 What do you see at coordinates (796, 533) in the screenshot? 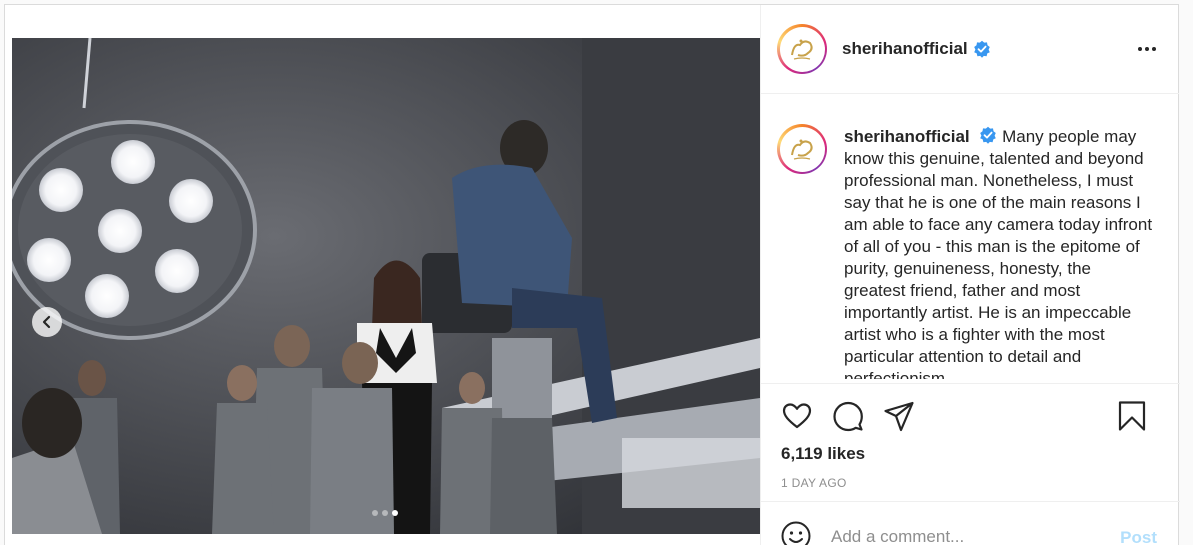
I see `smiley-icon` at bounding box center [796, 533].